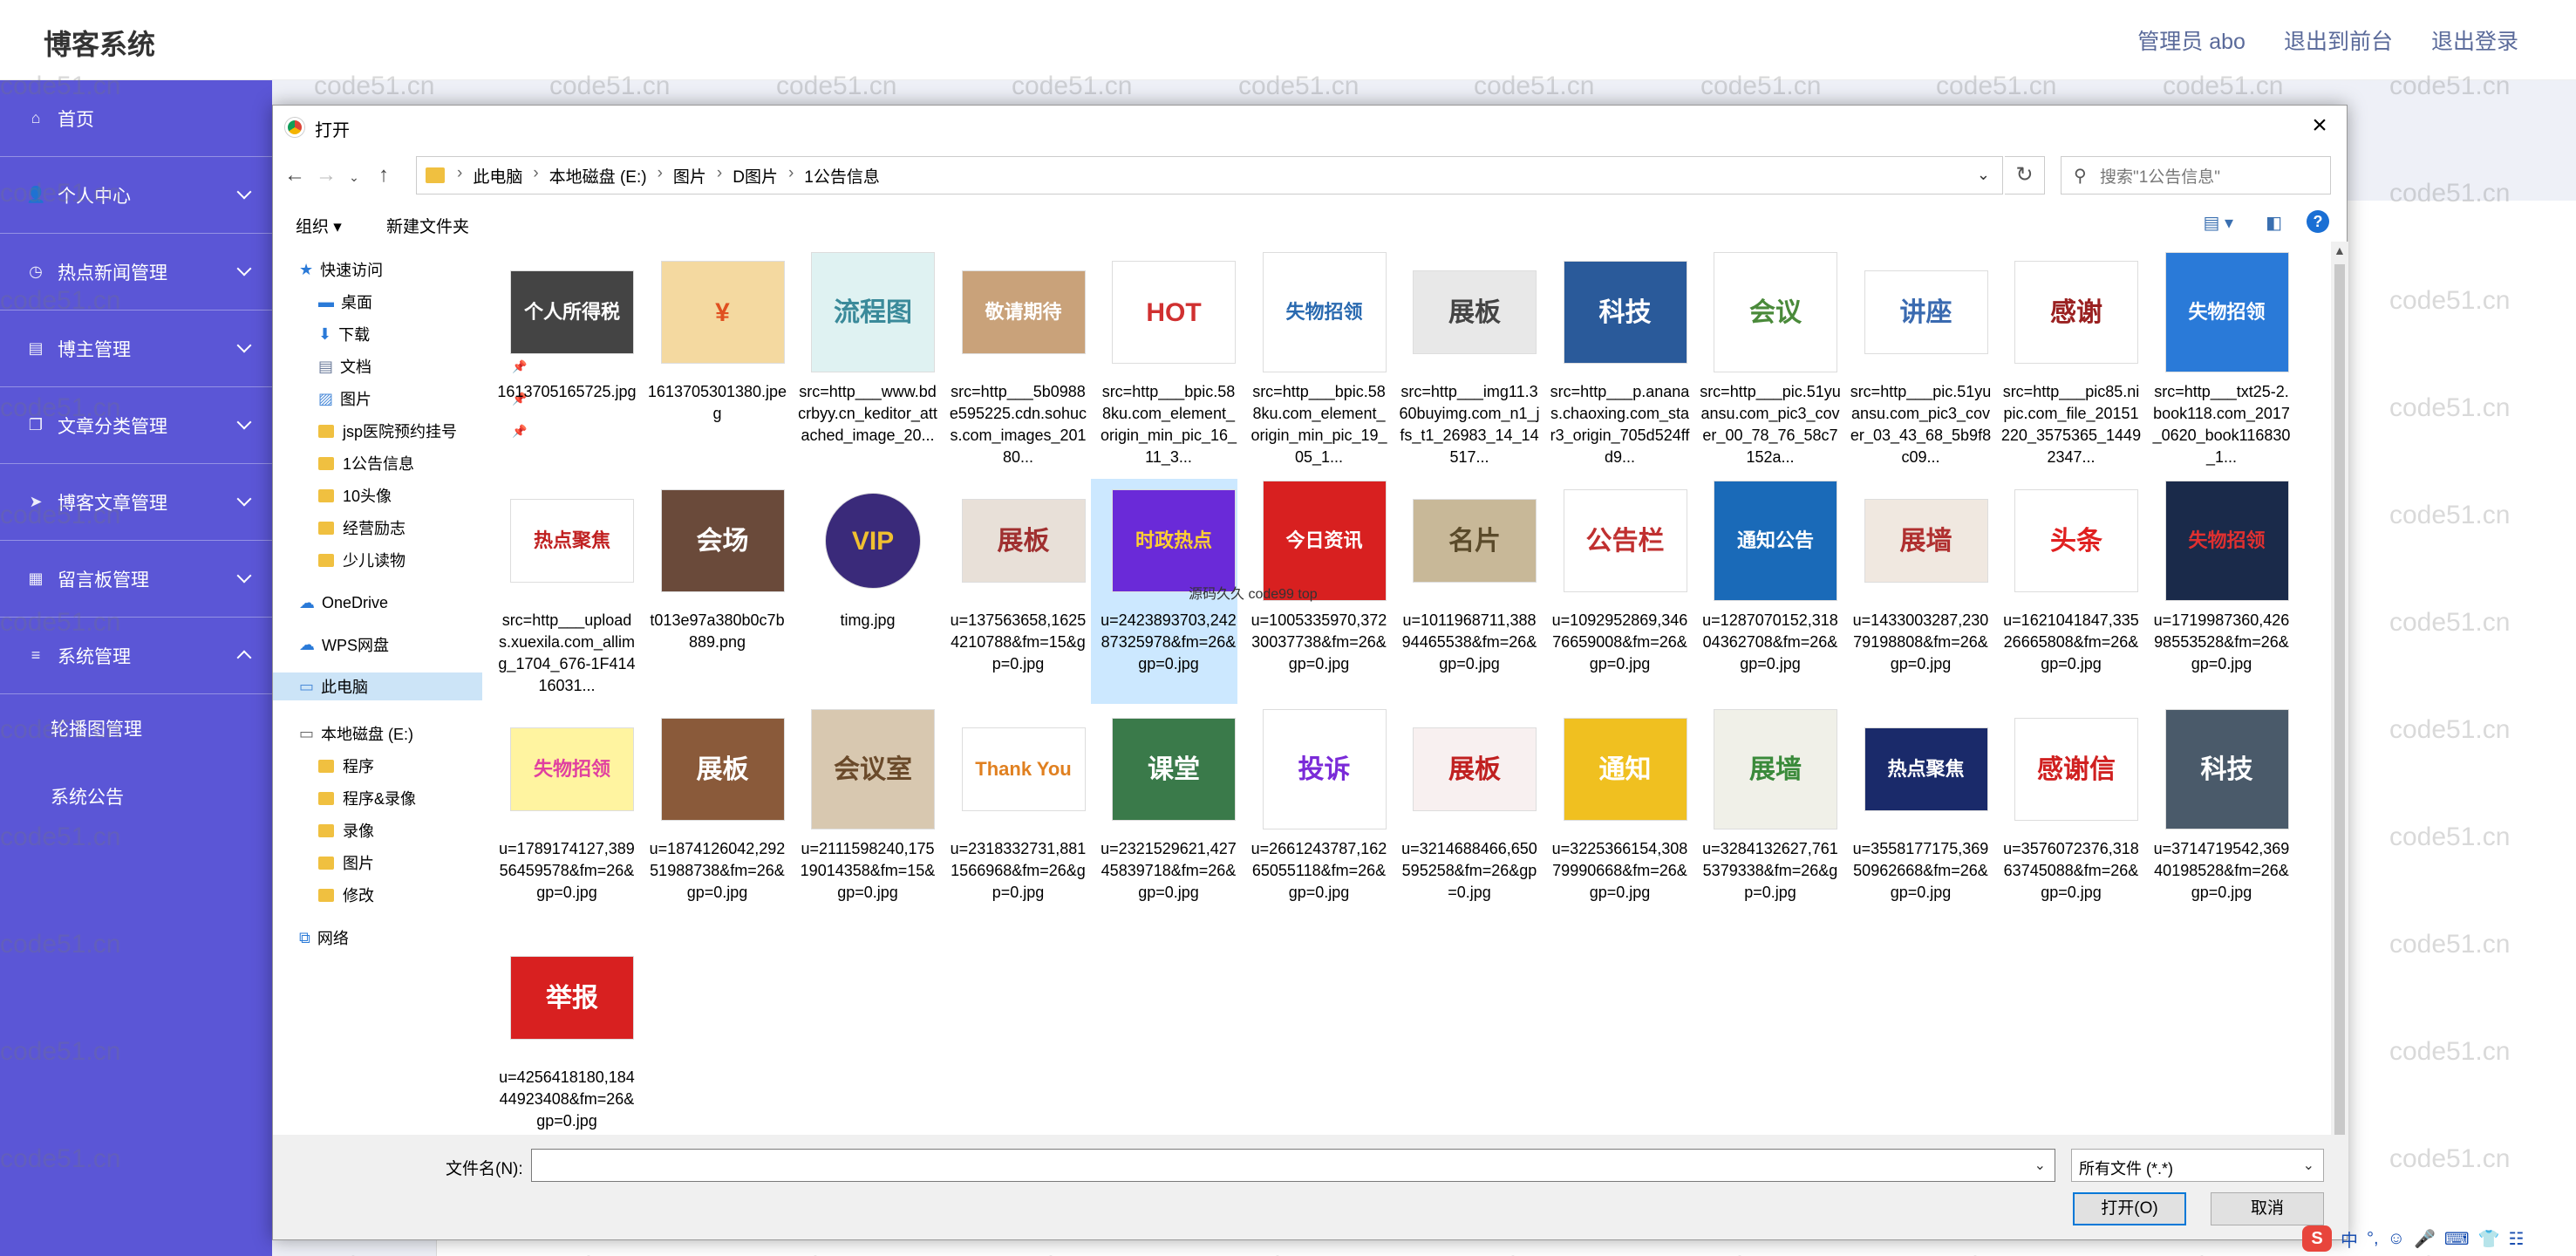  Describe the element at coordinates (378, 686) in the screenshot. I see `tree-item: ▭ 此电脑` at that location.